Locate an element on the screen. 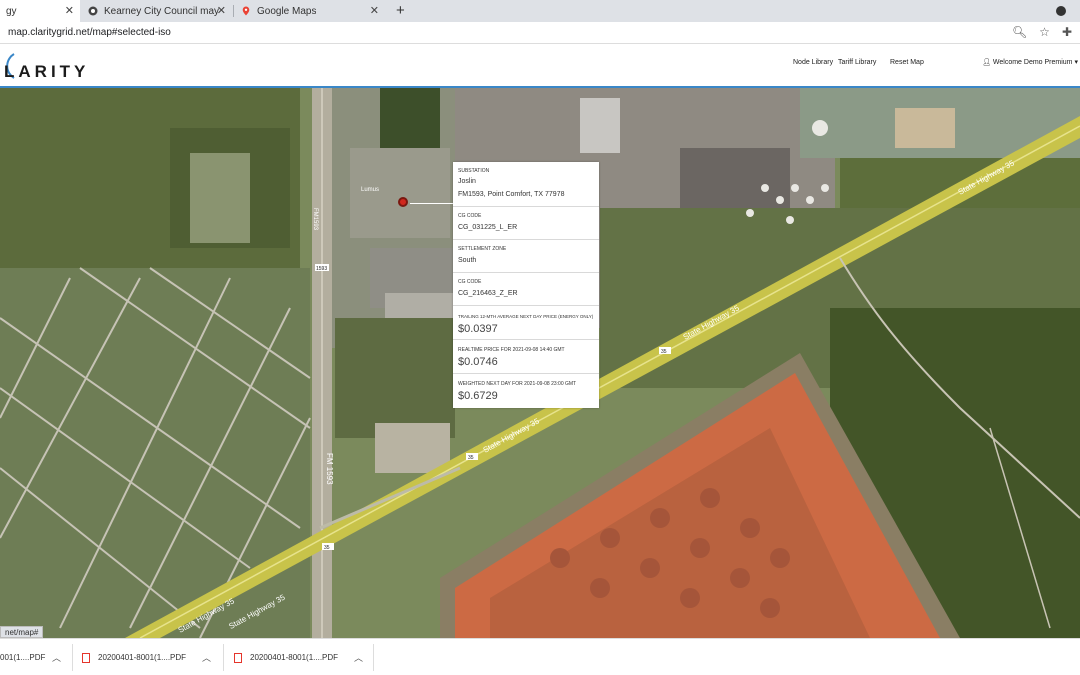 This screenshot has width=1080, height=675. scrub-area is located at coordinates (395, 378).